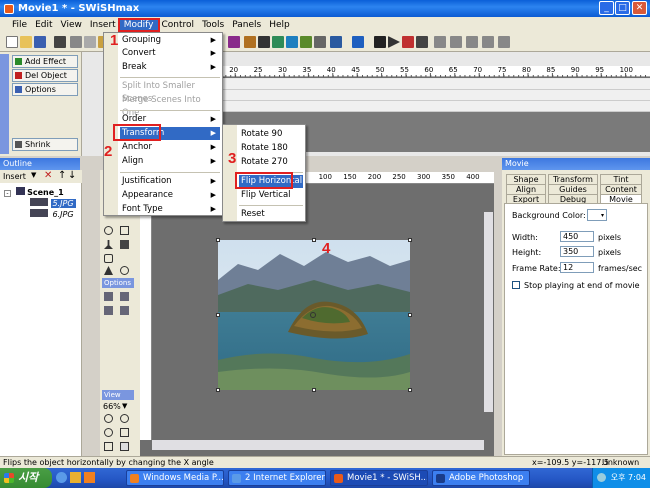  Describe the element at coordinates (45, 75) in the screenshot. I see `del-object-button: Del Object` at that location.